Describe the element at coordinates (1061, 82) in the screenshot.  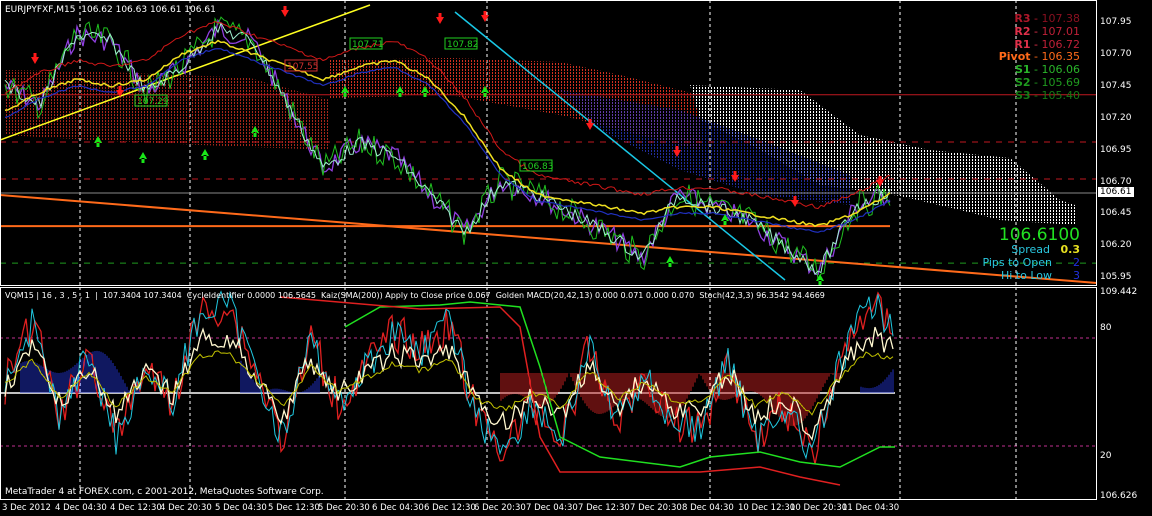
I see `pivot-value: 105.69` at that location.